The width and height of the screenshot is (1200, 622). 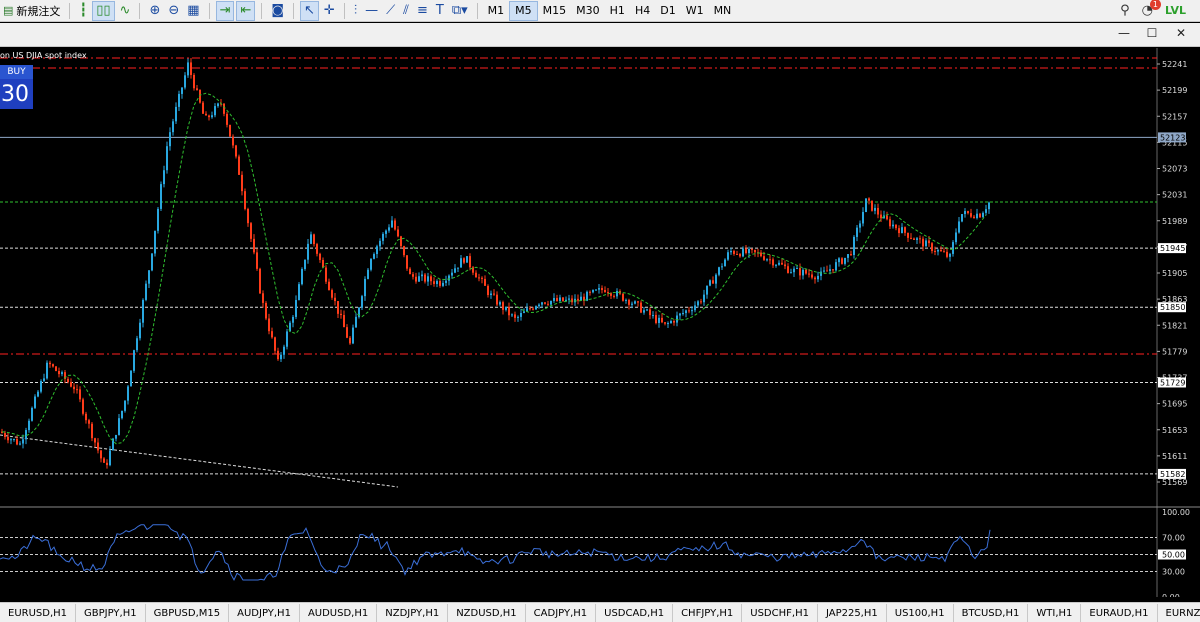 What do you see at coordinates (371, 11) in the screenshot?
I see `horizontal-line-icon: —` at bounding box center [371, 11].